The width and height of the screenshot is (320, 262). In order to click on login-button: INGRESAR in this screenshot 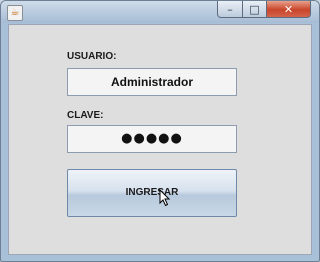, I will do `click(152, 193)`.